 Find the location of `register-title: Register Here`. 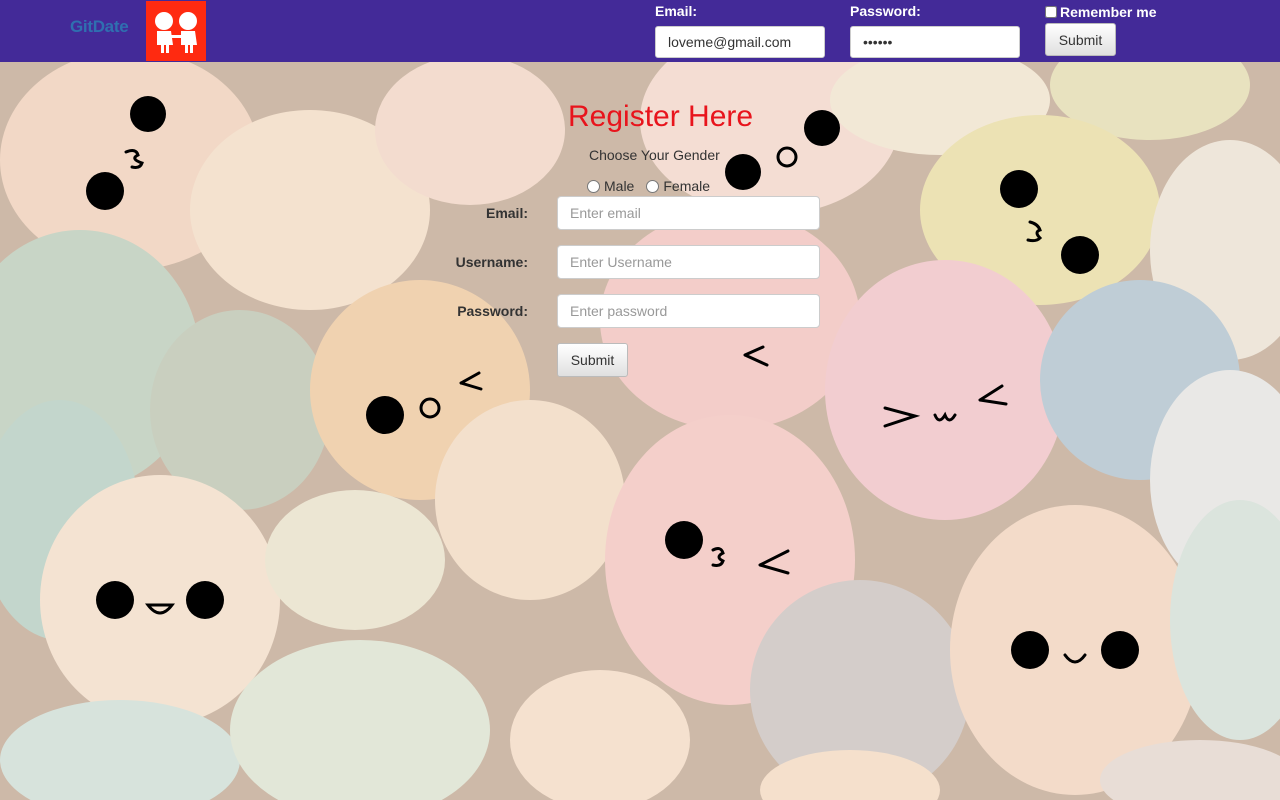

register-title: Register Here is located at coordinates (661, 116).